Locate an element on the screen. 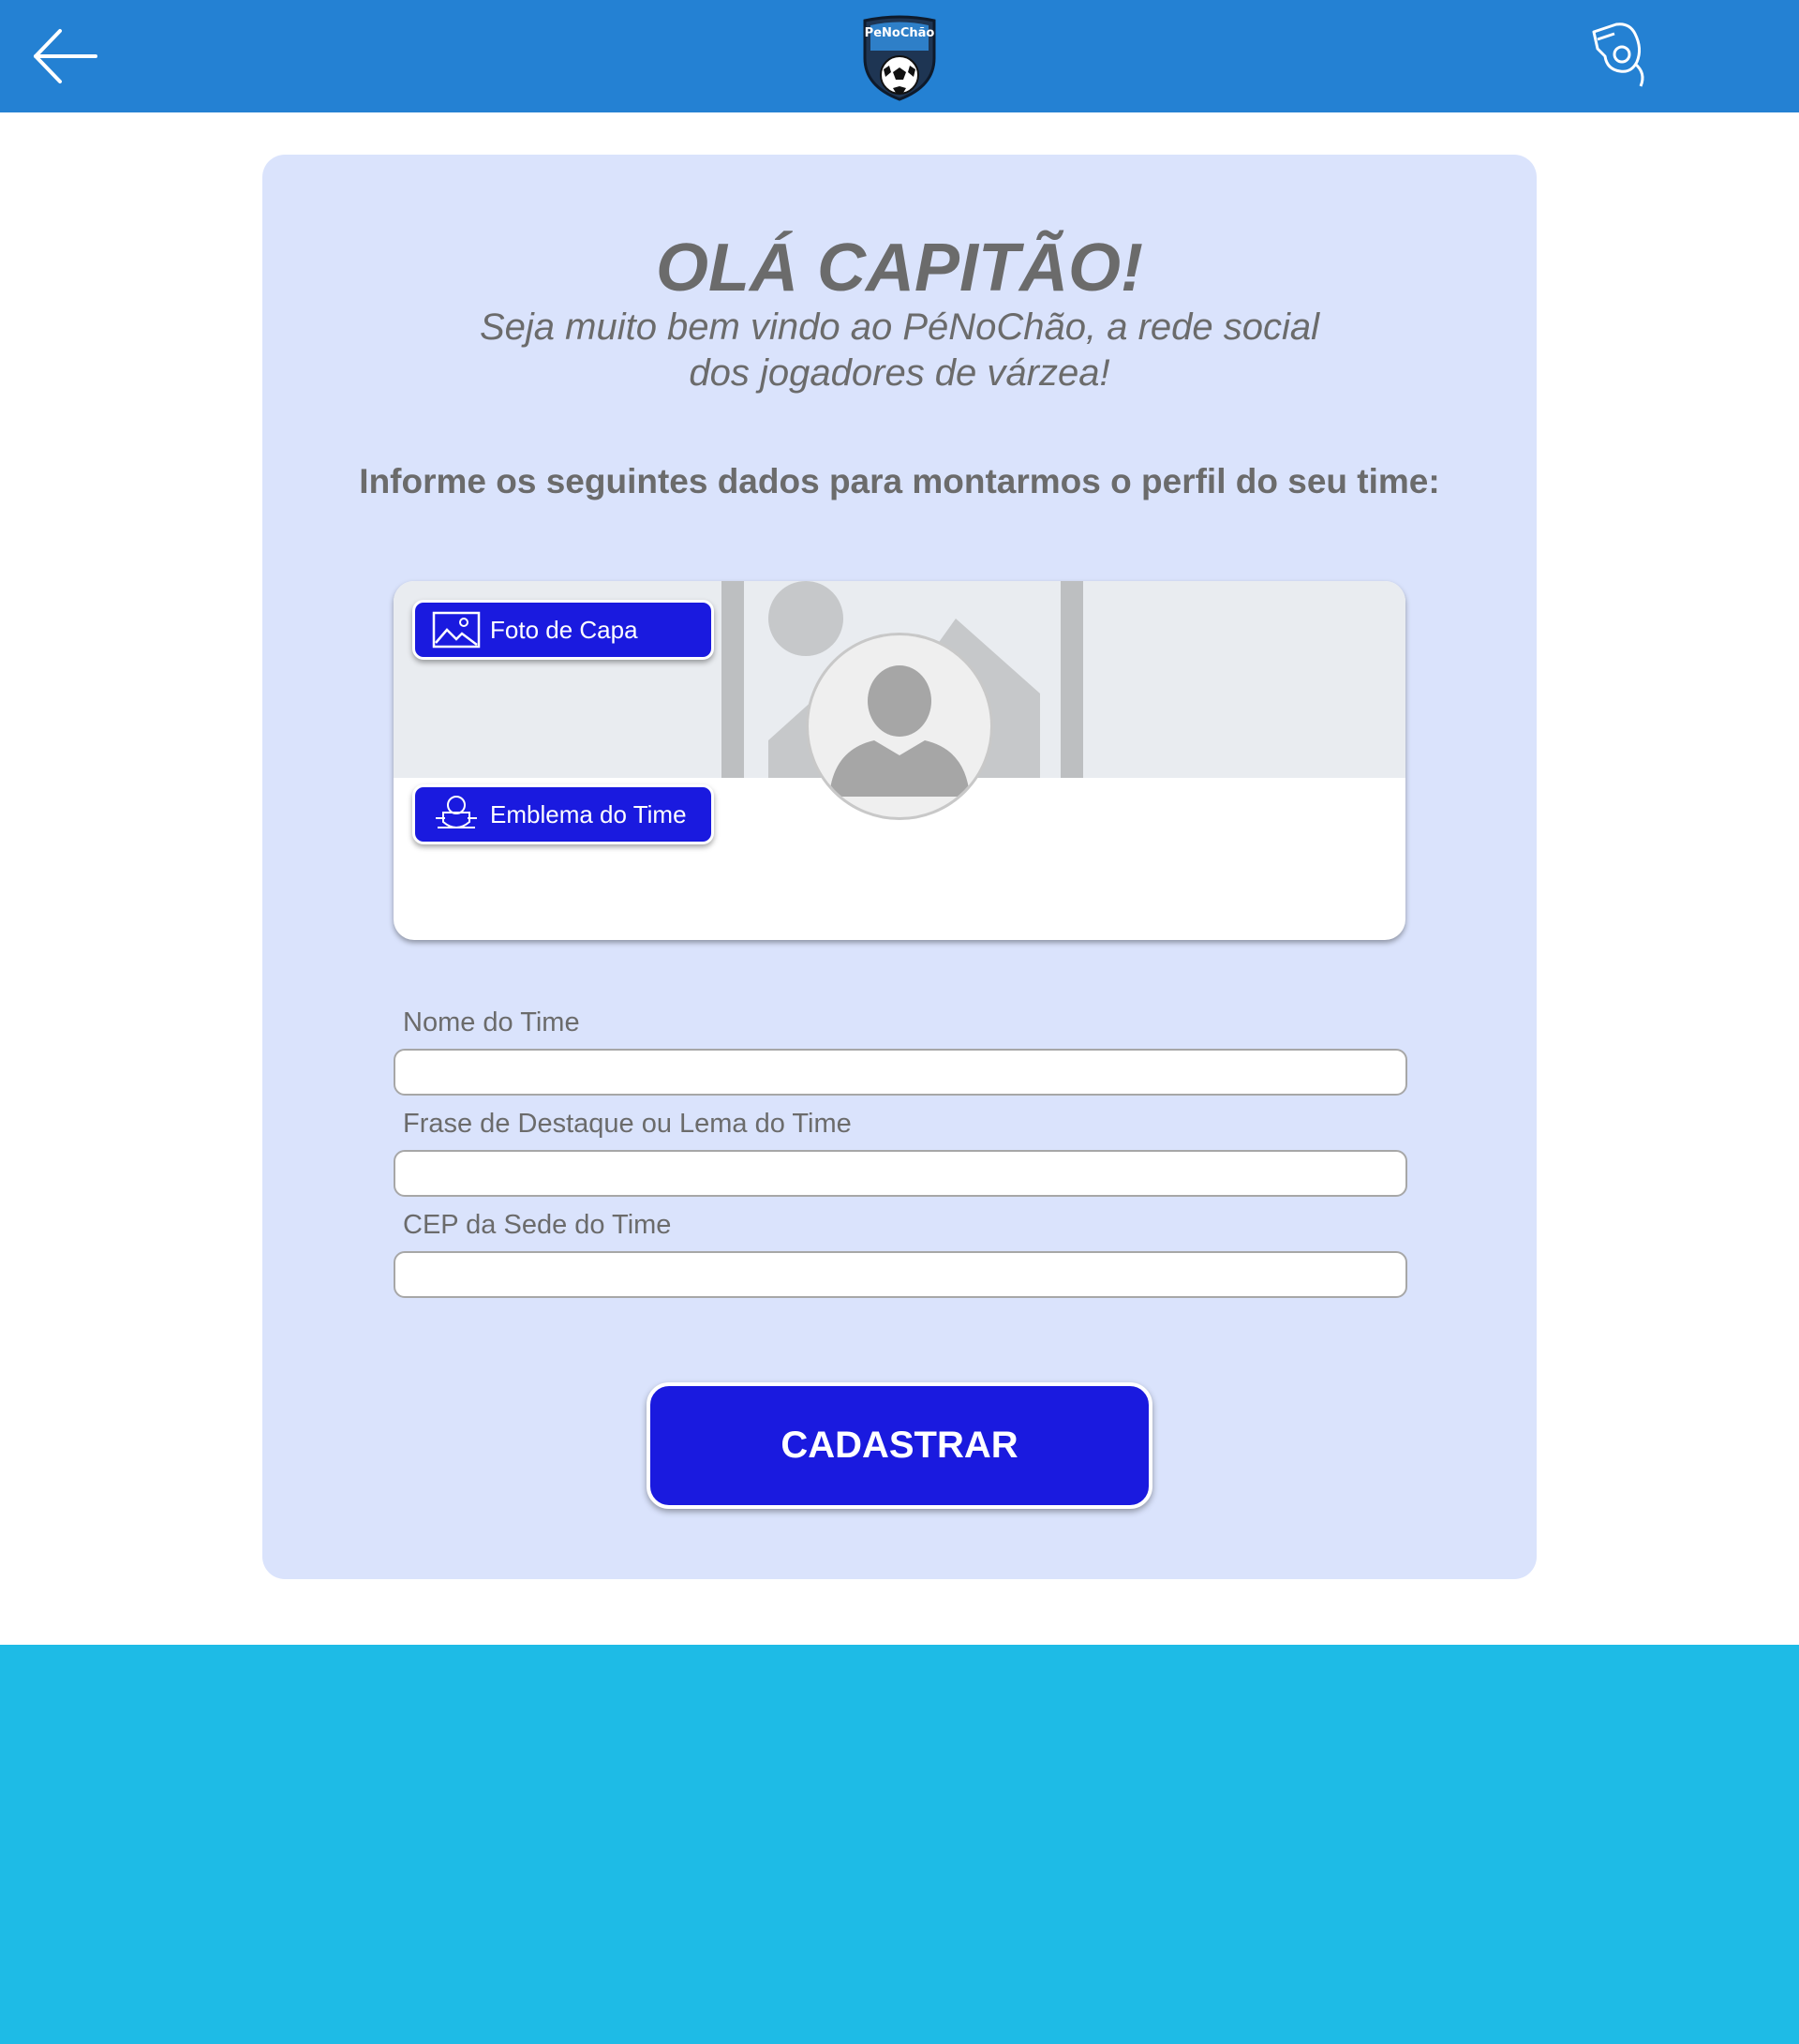 The height and width of the screenshot is (2044, 1799). top-bar: PeNoChão is located at coordinates (899, 56).